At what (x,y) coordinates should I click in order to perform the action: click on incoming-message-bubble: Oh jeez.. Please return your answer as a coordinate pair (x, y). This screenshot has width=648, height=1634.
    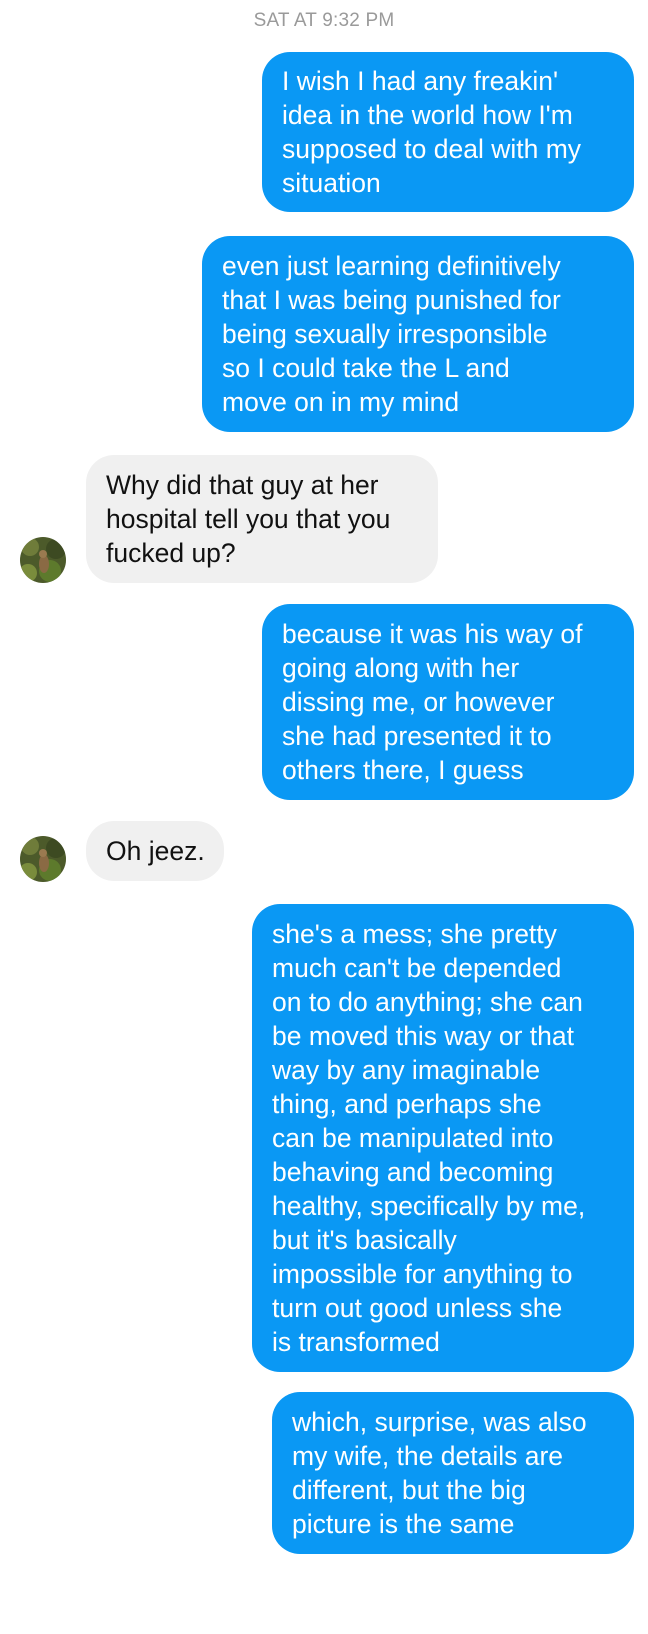
    Looking at the image, I should click on (155, 851).